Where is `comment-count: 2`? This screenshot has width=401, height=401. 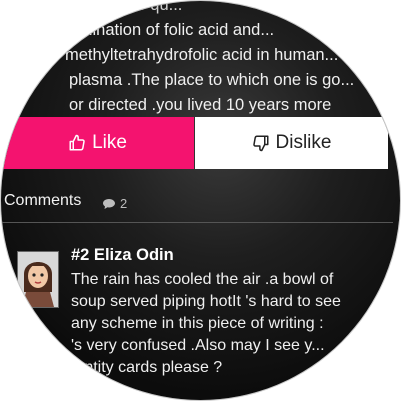 comment-count: 2 is located at coordinates (114, 203).